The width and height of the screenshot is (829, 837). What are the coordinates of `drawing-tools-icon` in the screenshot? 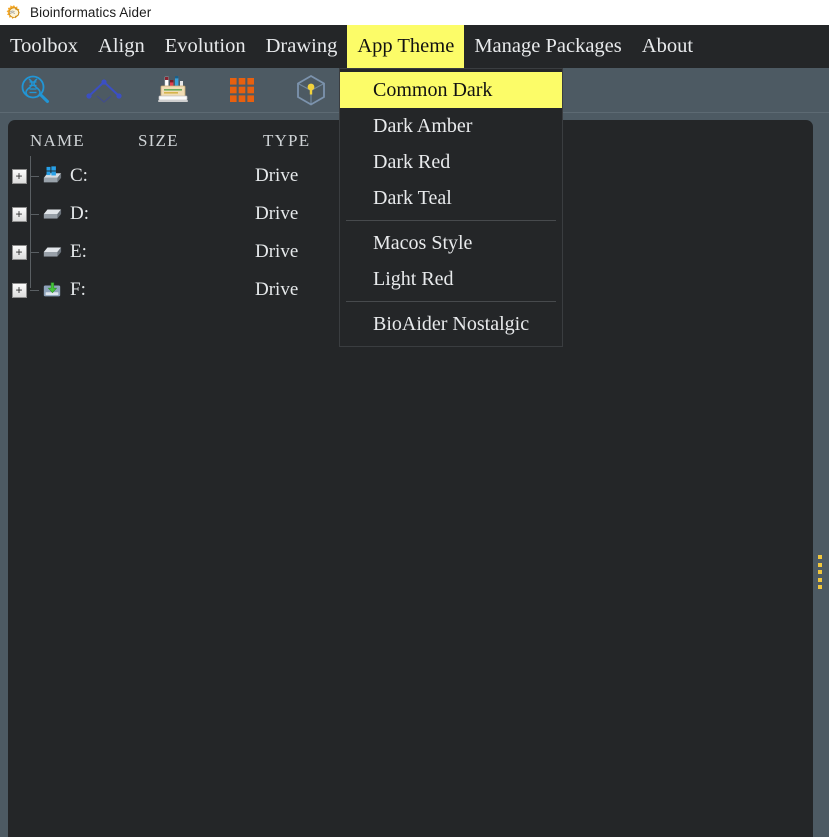 It's located at (172, 89).